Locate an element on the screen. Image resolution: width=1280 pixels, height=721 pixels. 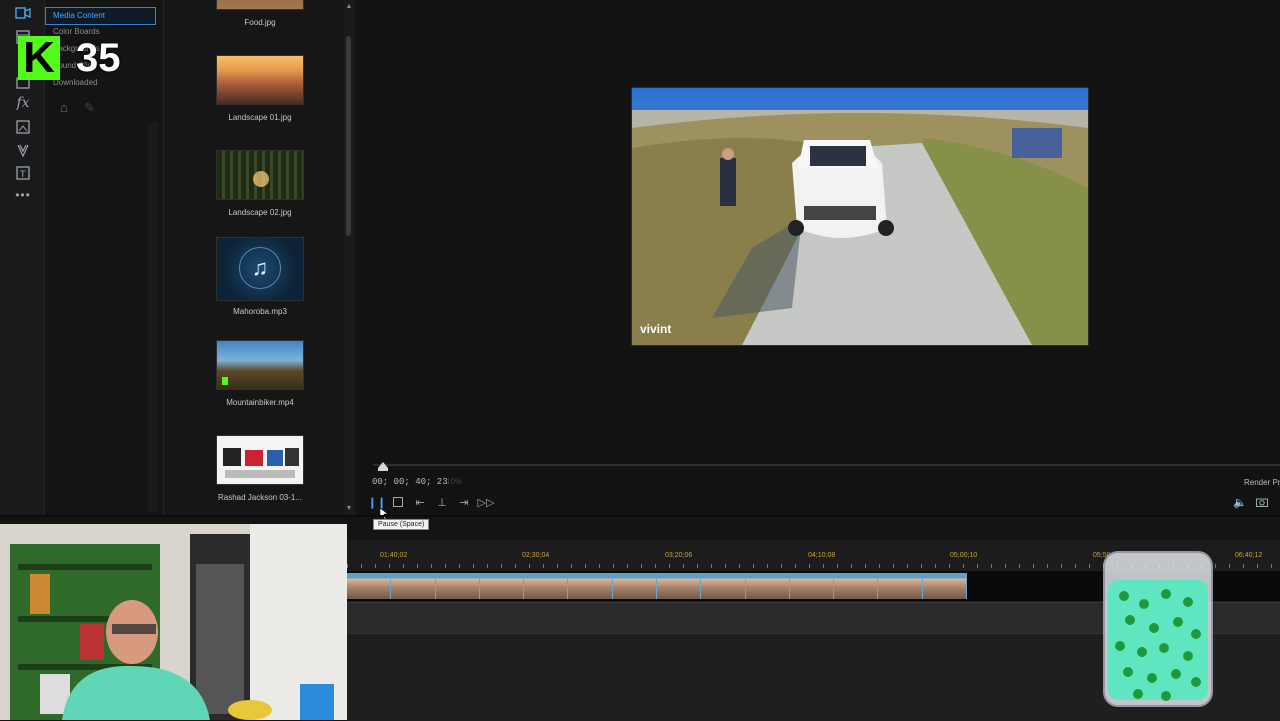
previous-frame-button: ⇤ is located at coordinates (420, 502).